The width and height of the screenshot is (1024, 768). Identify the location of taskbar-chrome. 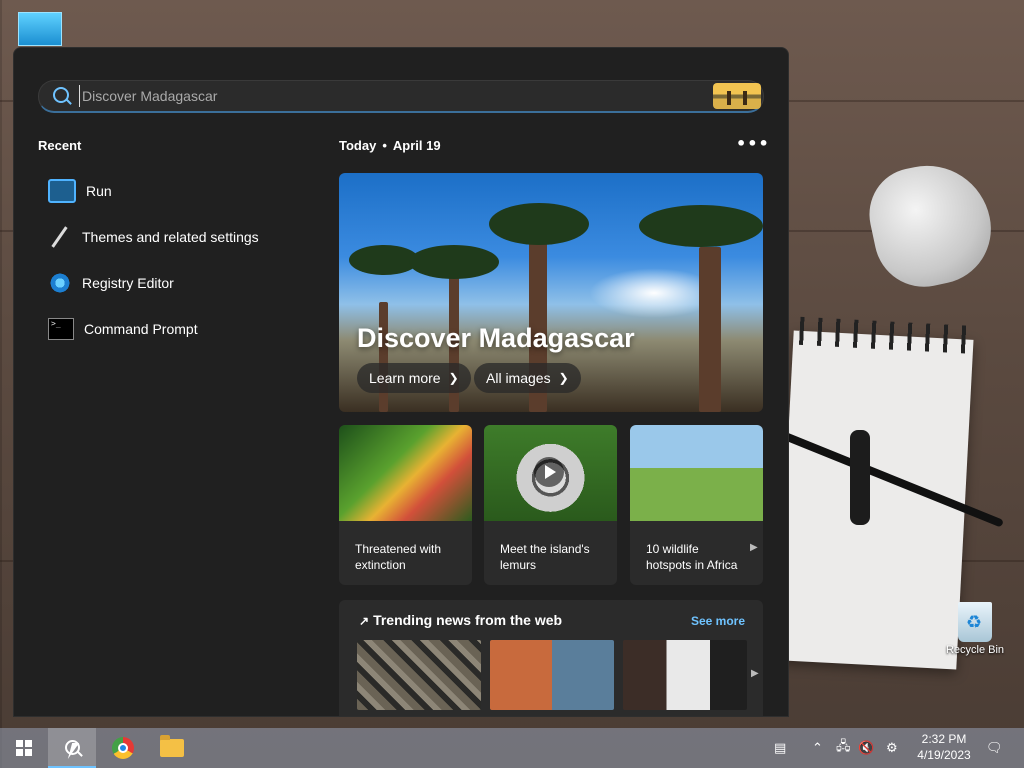
(123, 748).